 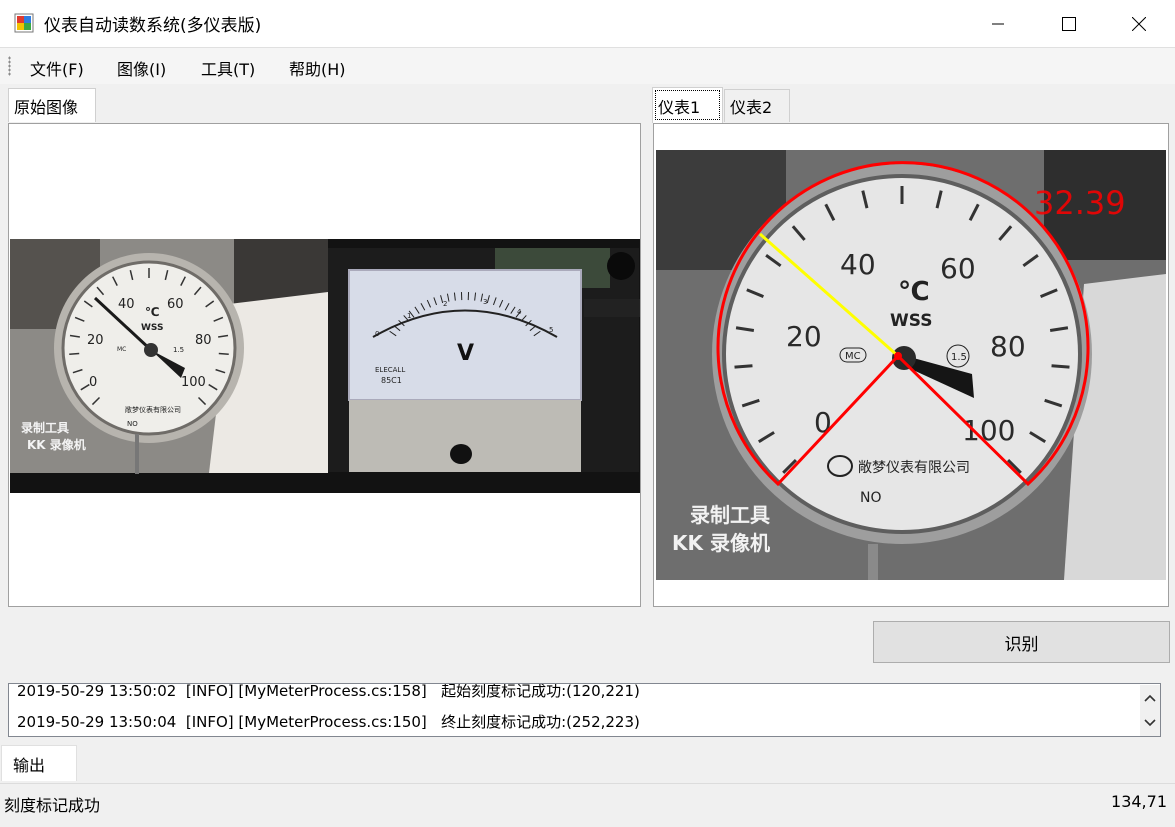 I want to click on meter-brand: 敞梦仪表有限公司, so click(x=914, y=468).